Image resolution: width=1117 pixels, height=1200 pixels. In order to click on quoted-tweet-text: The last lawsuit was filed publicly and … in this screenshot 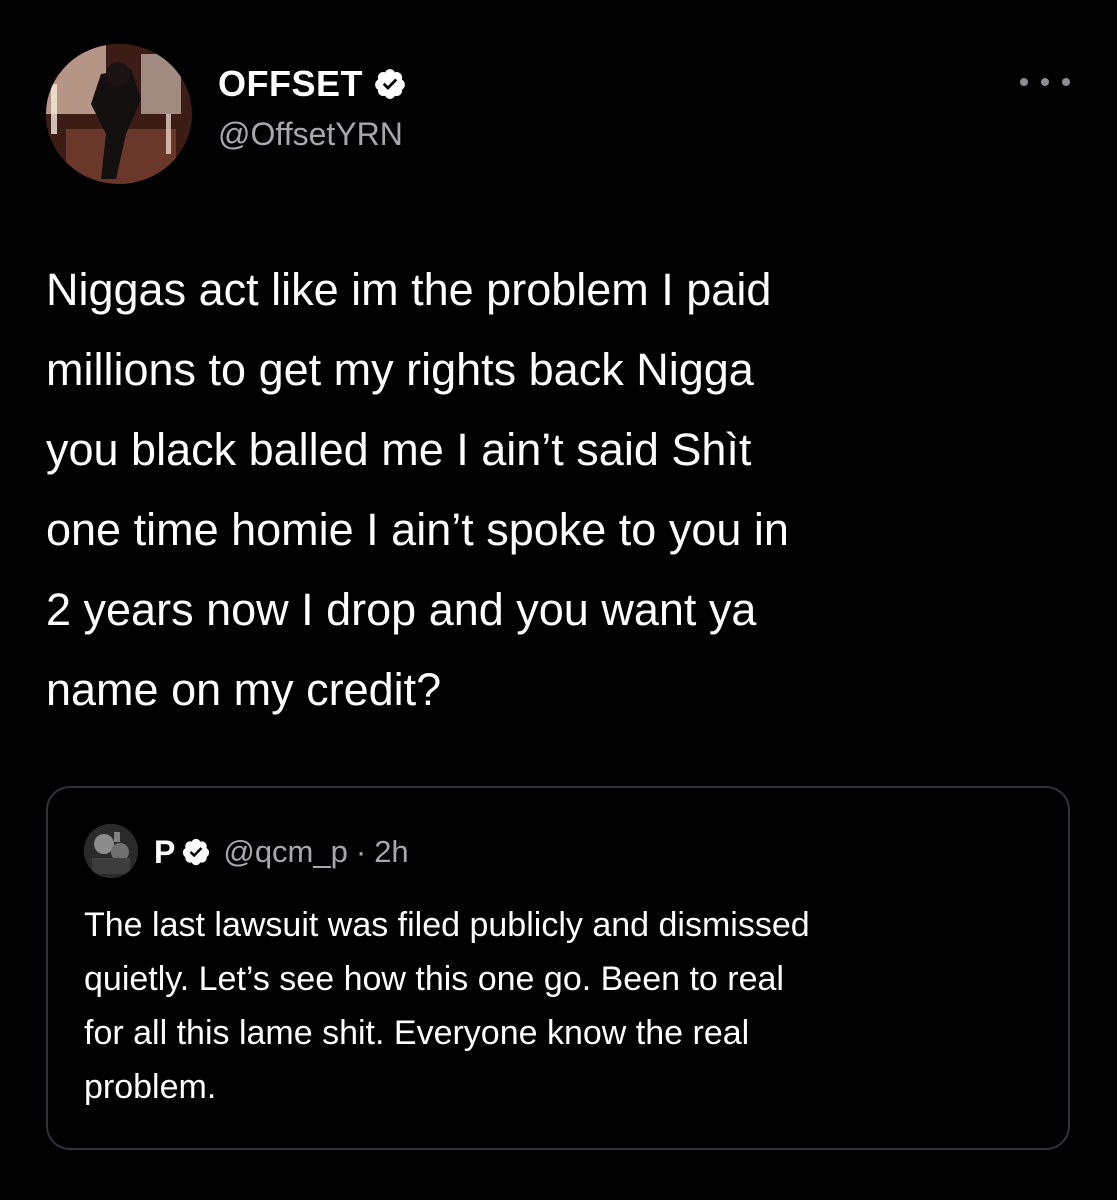, I will do `click(447, 1006)`.